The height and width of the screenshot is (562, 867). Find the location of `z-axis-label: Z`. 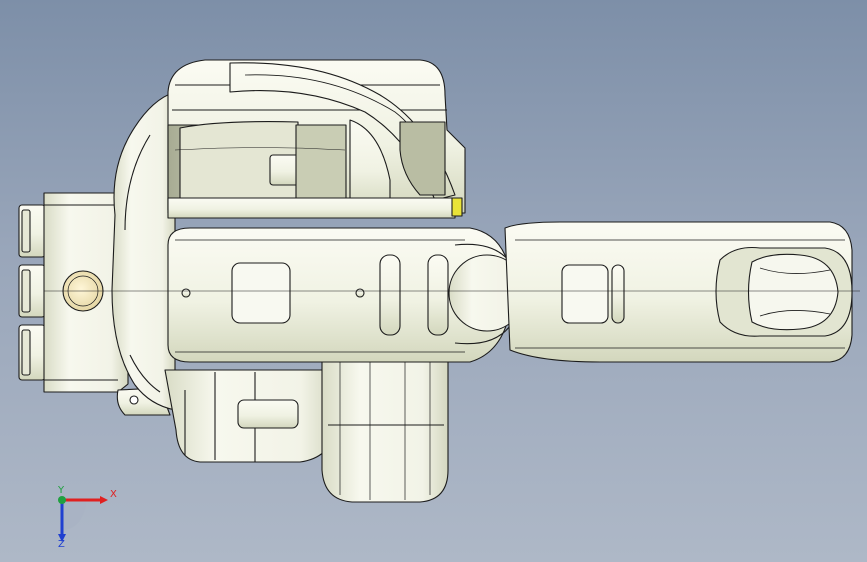

z-axis-label: Z is located at coordinates (61, 543).